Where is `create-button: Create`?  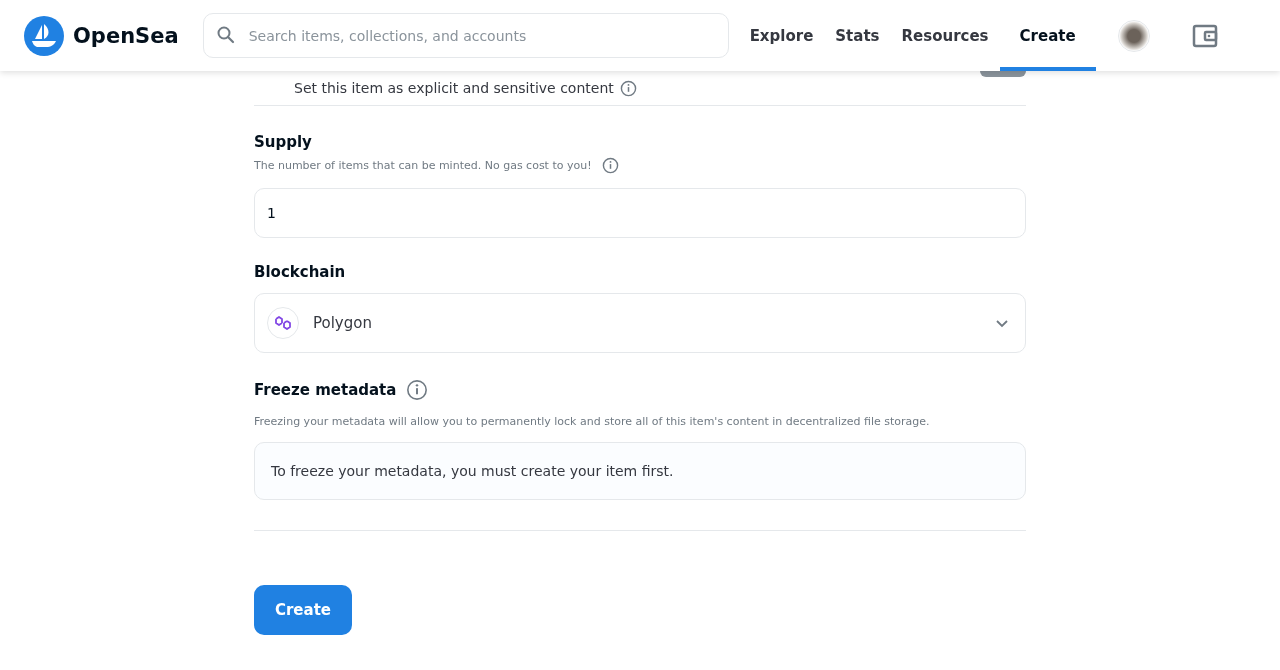
create-button: Create is located at coordinates (303, 610).